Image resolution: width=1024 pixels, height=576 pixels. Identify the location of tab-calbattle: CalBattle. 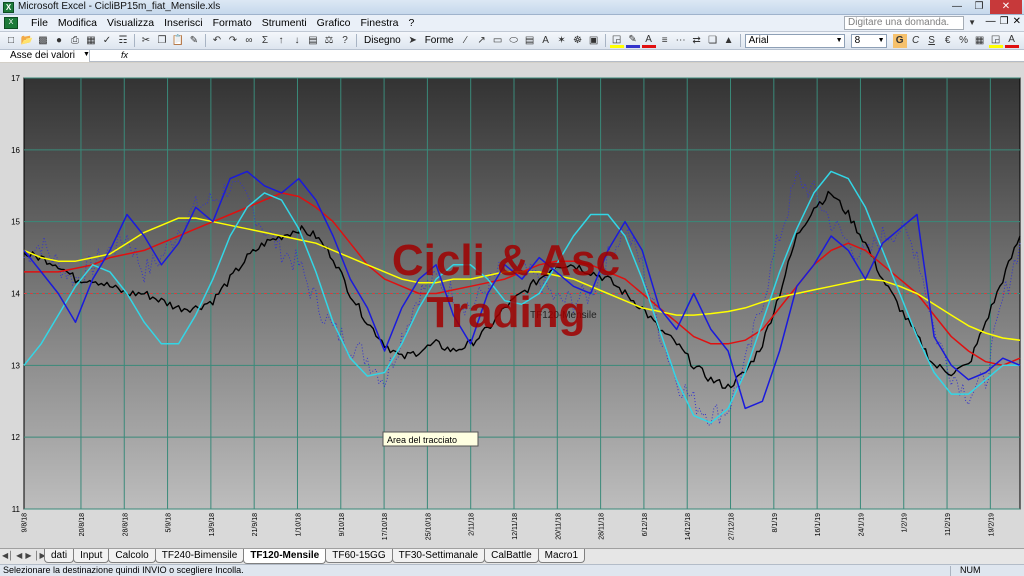
(511, 556).